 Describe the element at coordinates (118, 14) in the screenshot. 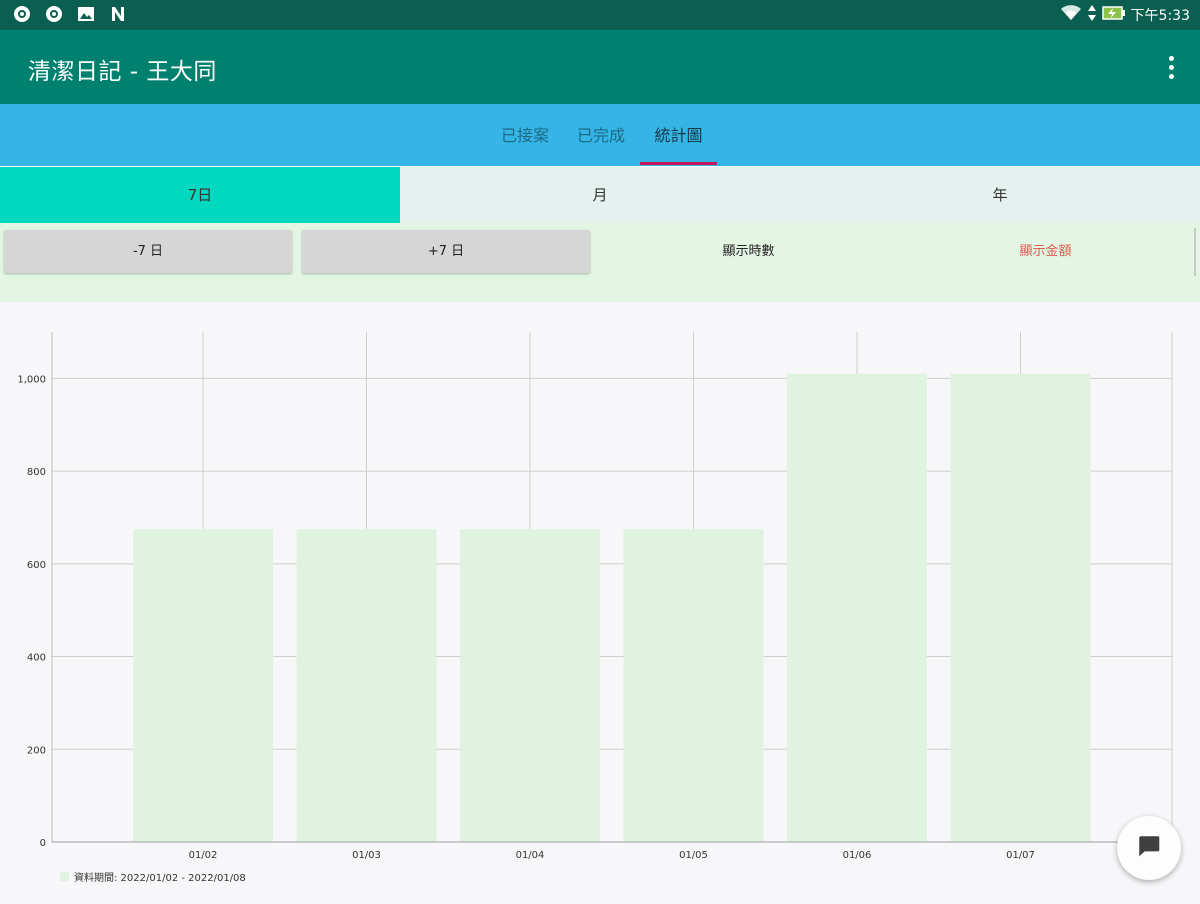

I see `n-app-icon` at that location.